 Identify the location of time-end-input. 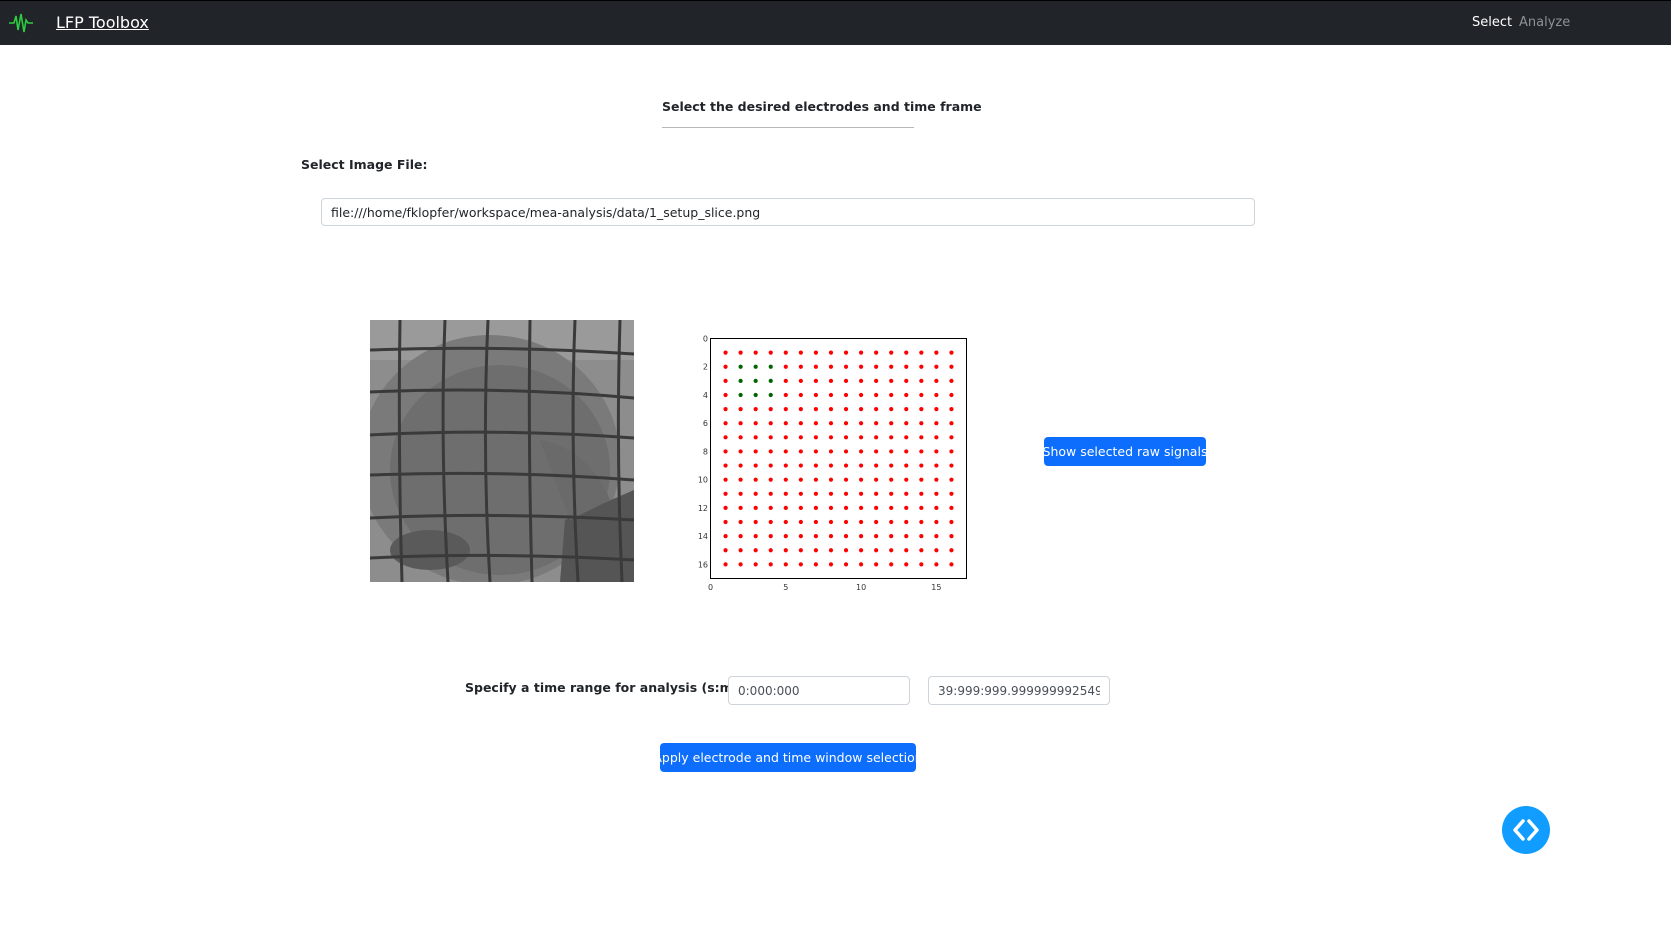
(1019, 690).